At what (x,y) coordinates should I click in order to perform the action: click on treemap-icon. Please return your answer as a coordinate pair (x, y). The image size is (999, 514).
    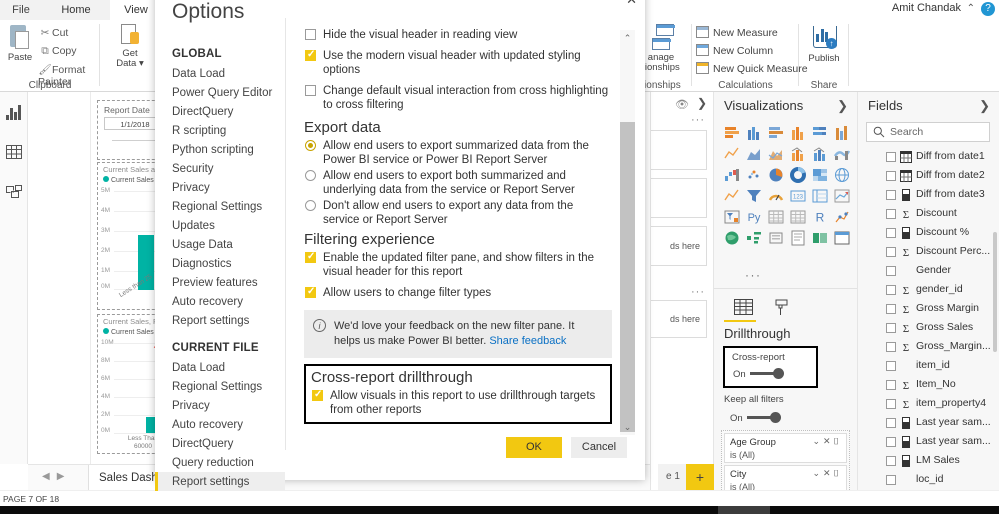
    Looking at the image, I should click on (820, 174).